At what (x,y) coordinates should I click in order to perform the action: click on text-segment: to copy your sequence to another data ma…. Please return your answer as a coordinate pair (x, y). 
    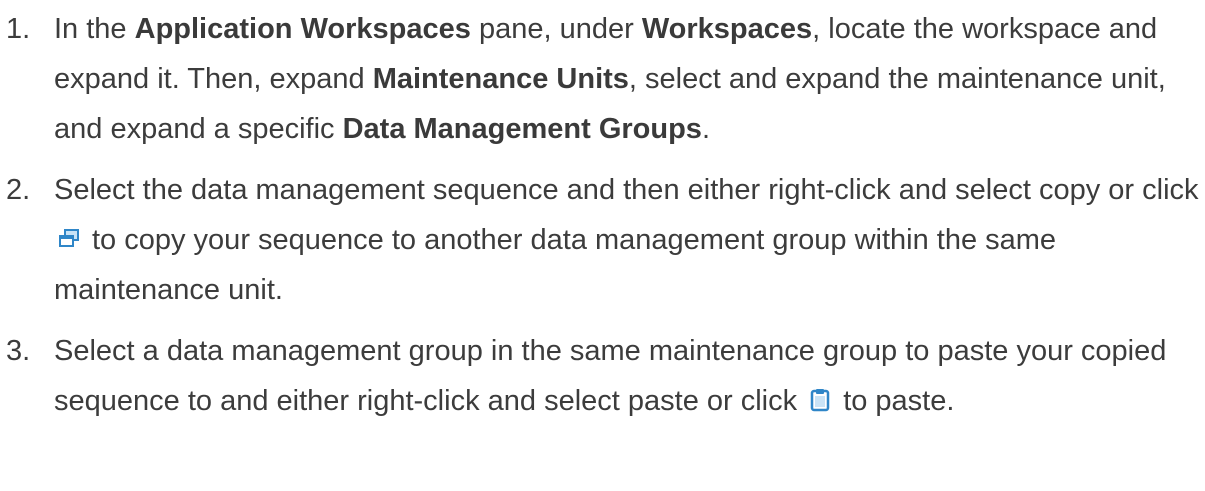
    Looking at the image, I should click on (555, 265).